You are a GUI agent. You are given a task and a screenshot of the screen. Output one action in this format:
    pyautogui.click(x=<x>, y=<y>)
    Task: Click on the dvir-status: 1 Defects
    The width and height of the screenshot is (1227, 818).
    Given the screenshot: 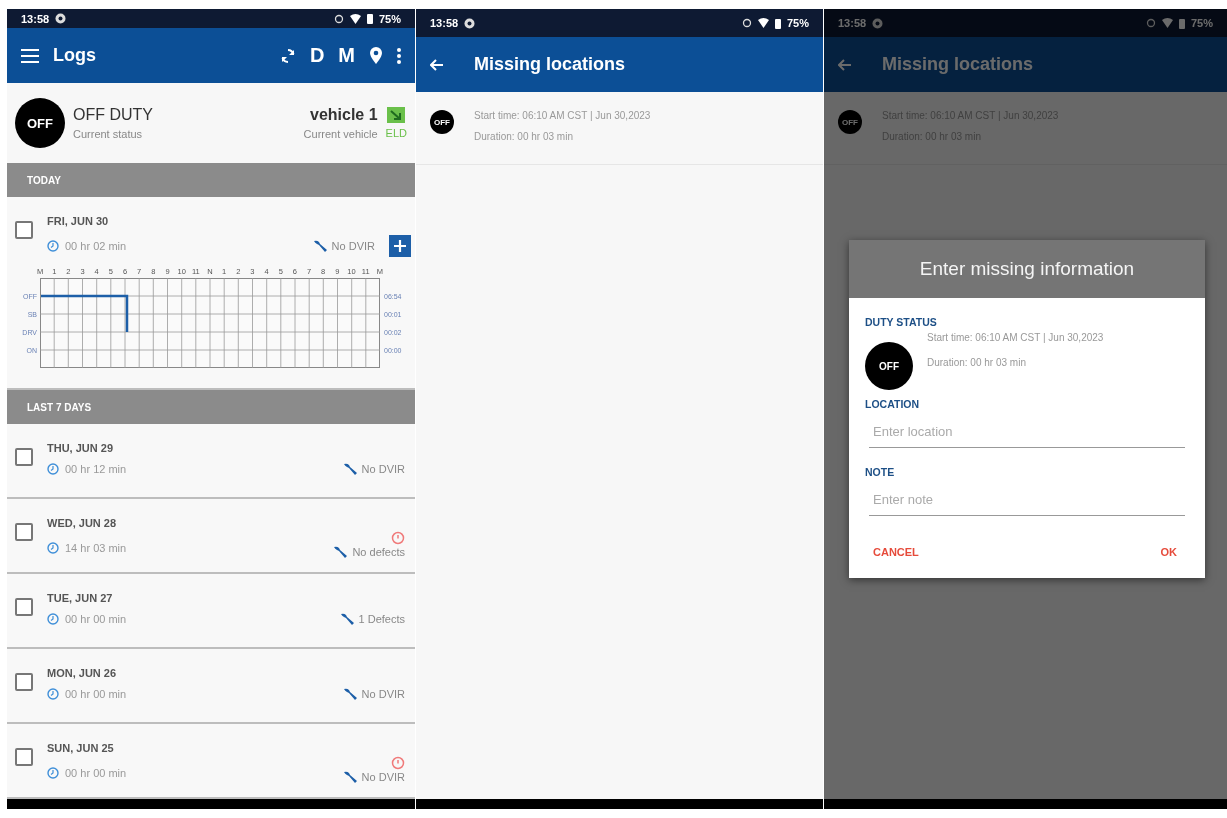 What is the action you would take?
    pyautogui.click(x=381, y=619)
    